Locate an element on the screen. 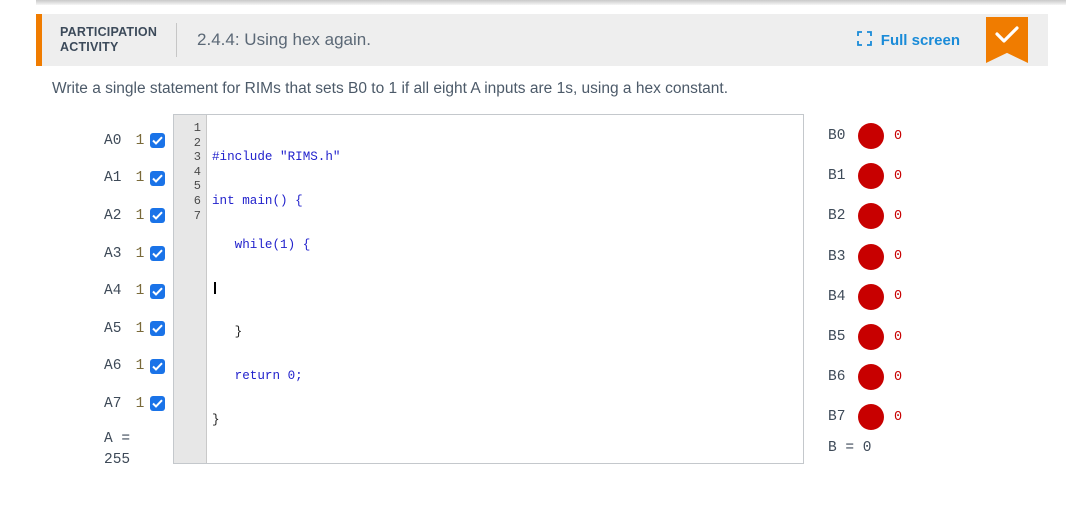  code-line: while(1) { is located at coordinates (507, 245).